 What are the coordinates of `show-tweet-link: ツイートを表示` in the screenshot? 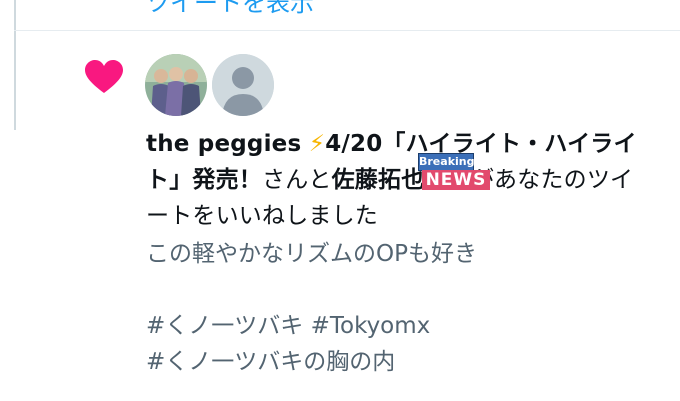 It's located at (230, 9).